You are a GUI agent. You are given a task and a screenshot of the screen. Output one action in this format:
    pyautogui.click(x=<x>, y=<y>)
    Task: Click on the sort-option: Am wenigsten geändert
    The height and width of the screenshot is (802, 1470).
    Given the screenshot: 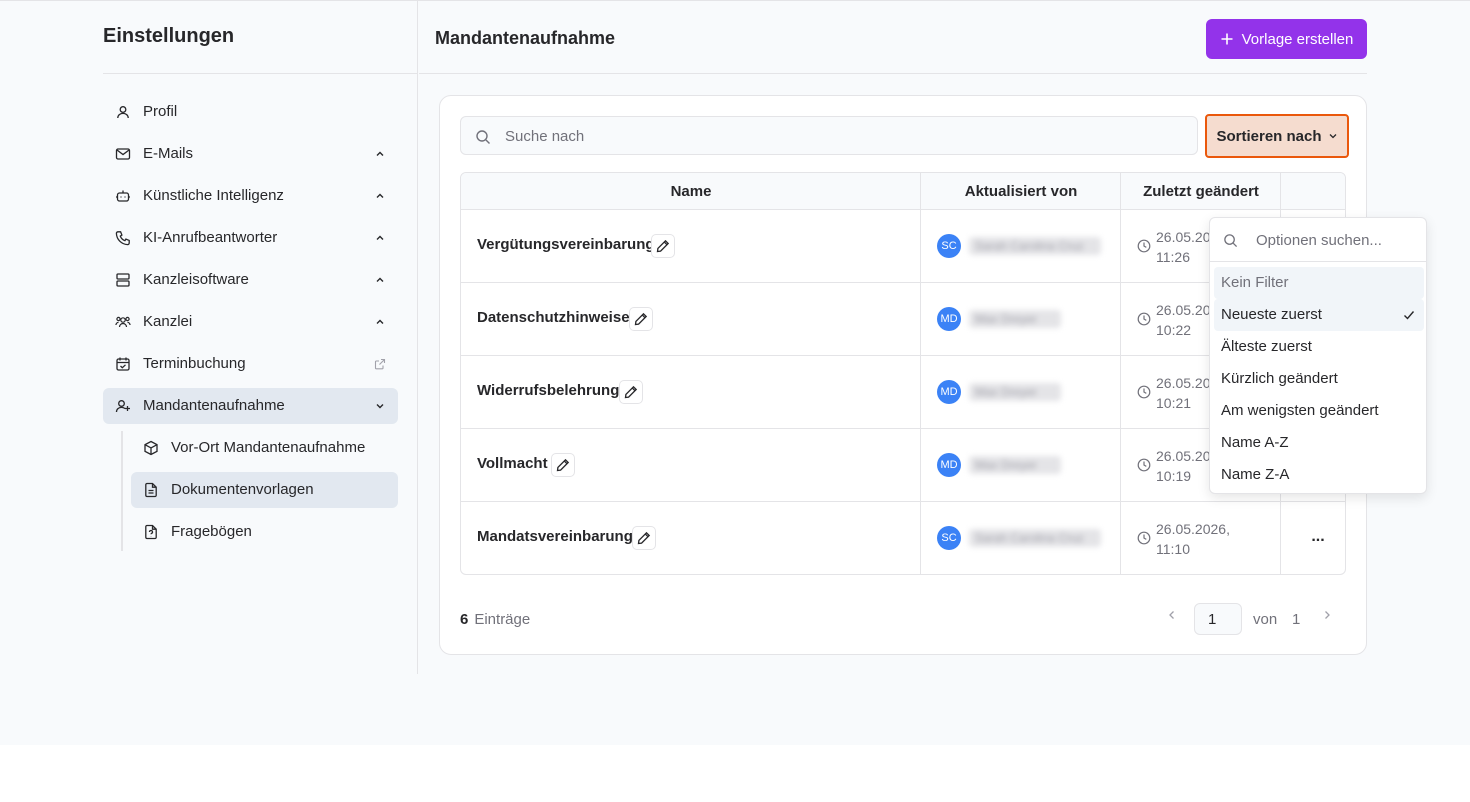 What is the action you would take?
    pyautogui.click(x=1319, y=411)
    